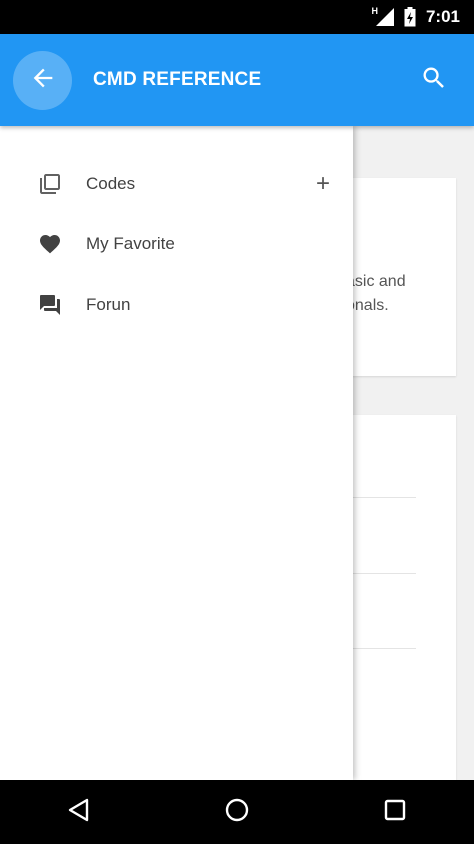 This screenshot has width=474, height=844. Describe the element at coordinates (130, 244) in the screenshot. I see `drawer-item-label: My Favorite` at that location.